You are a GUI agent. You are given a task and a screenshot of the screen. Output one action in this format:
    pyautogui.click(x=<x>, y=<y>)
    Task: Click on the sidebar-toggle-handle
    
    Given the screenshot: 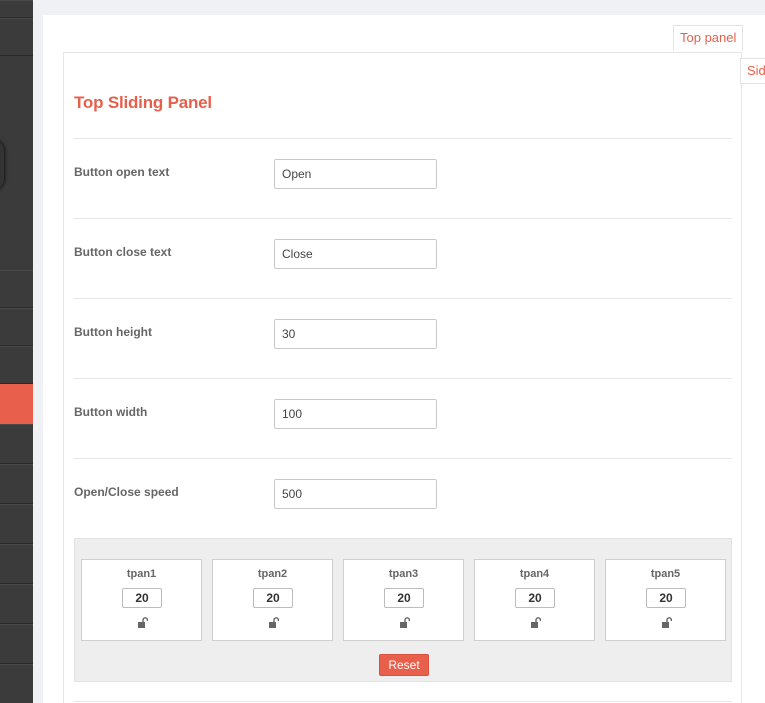 What is the action you would take?
    pyautogui.click(x=2, y=165)
    